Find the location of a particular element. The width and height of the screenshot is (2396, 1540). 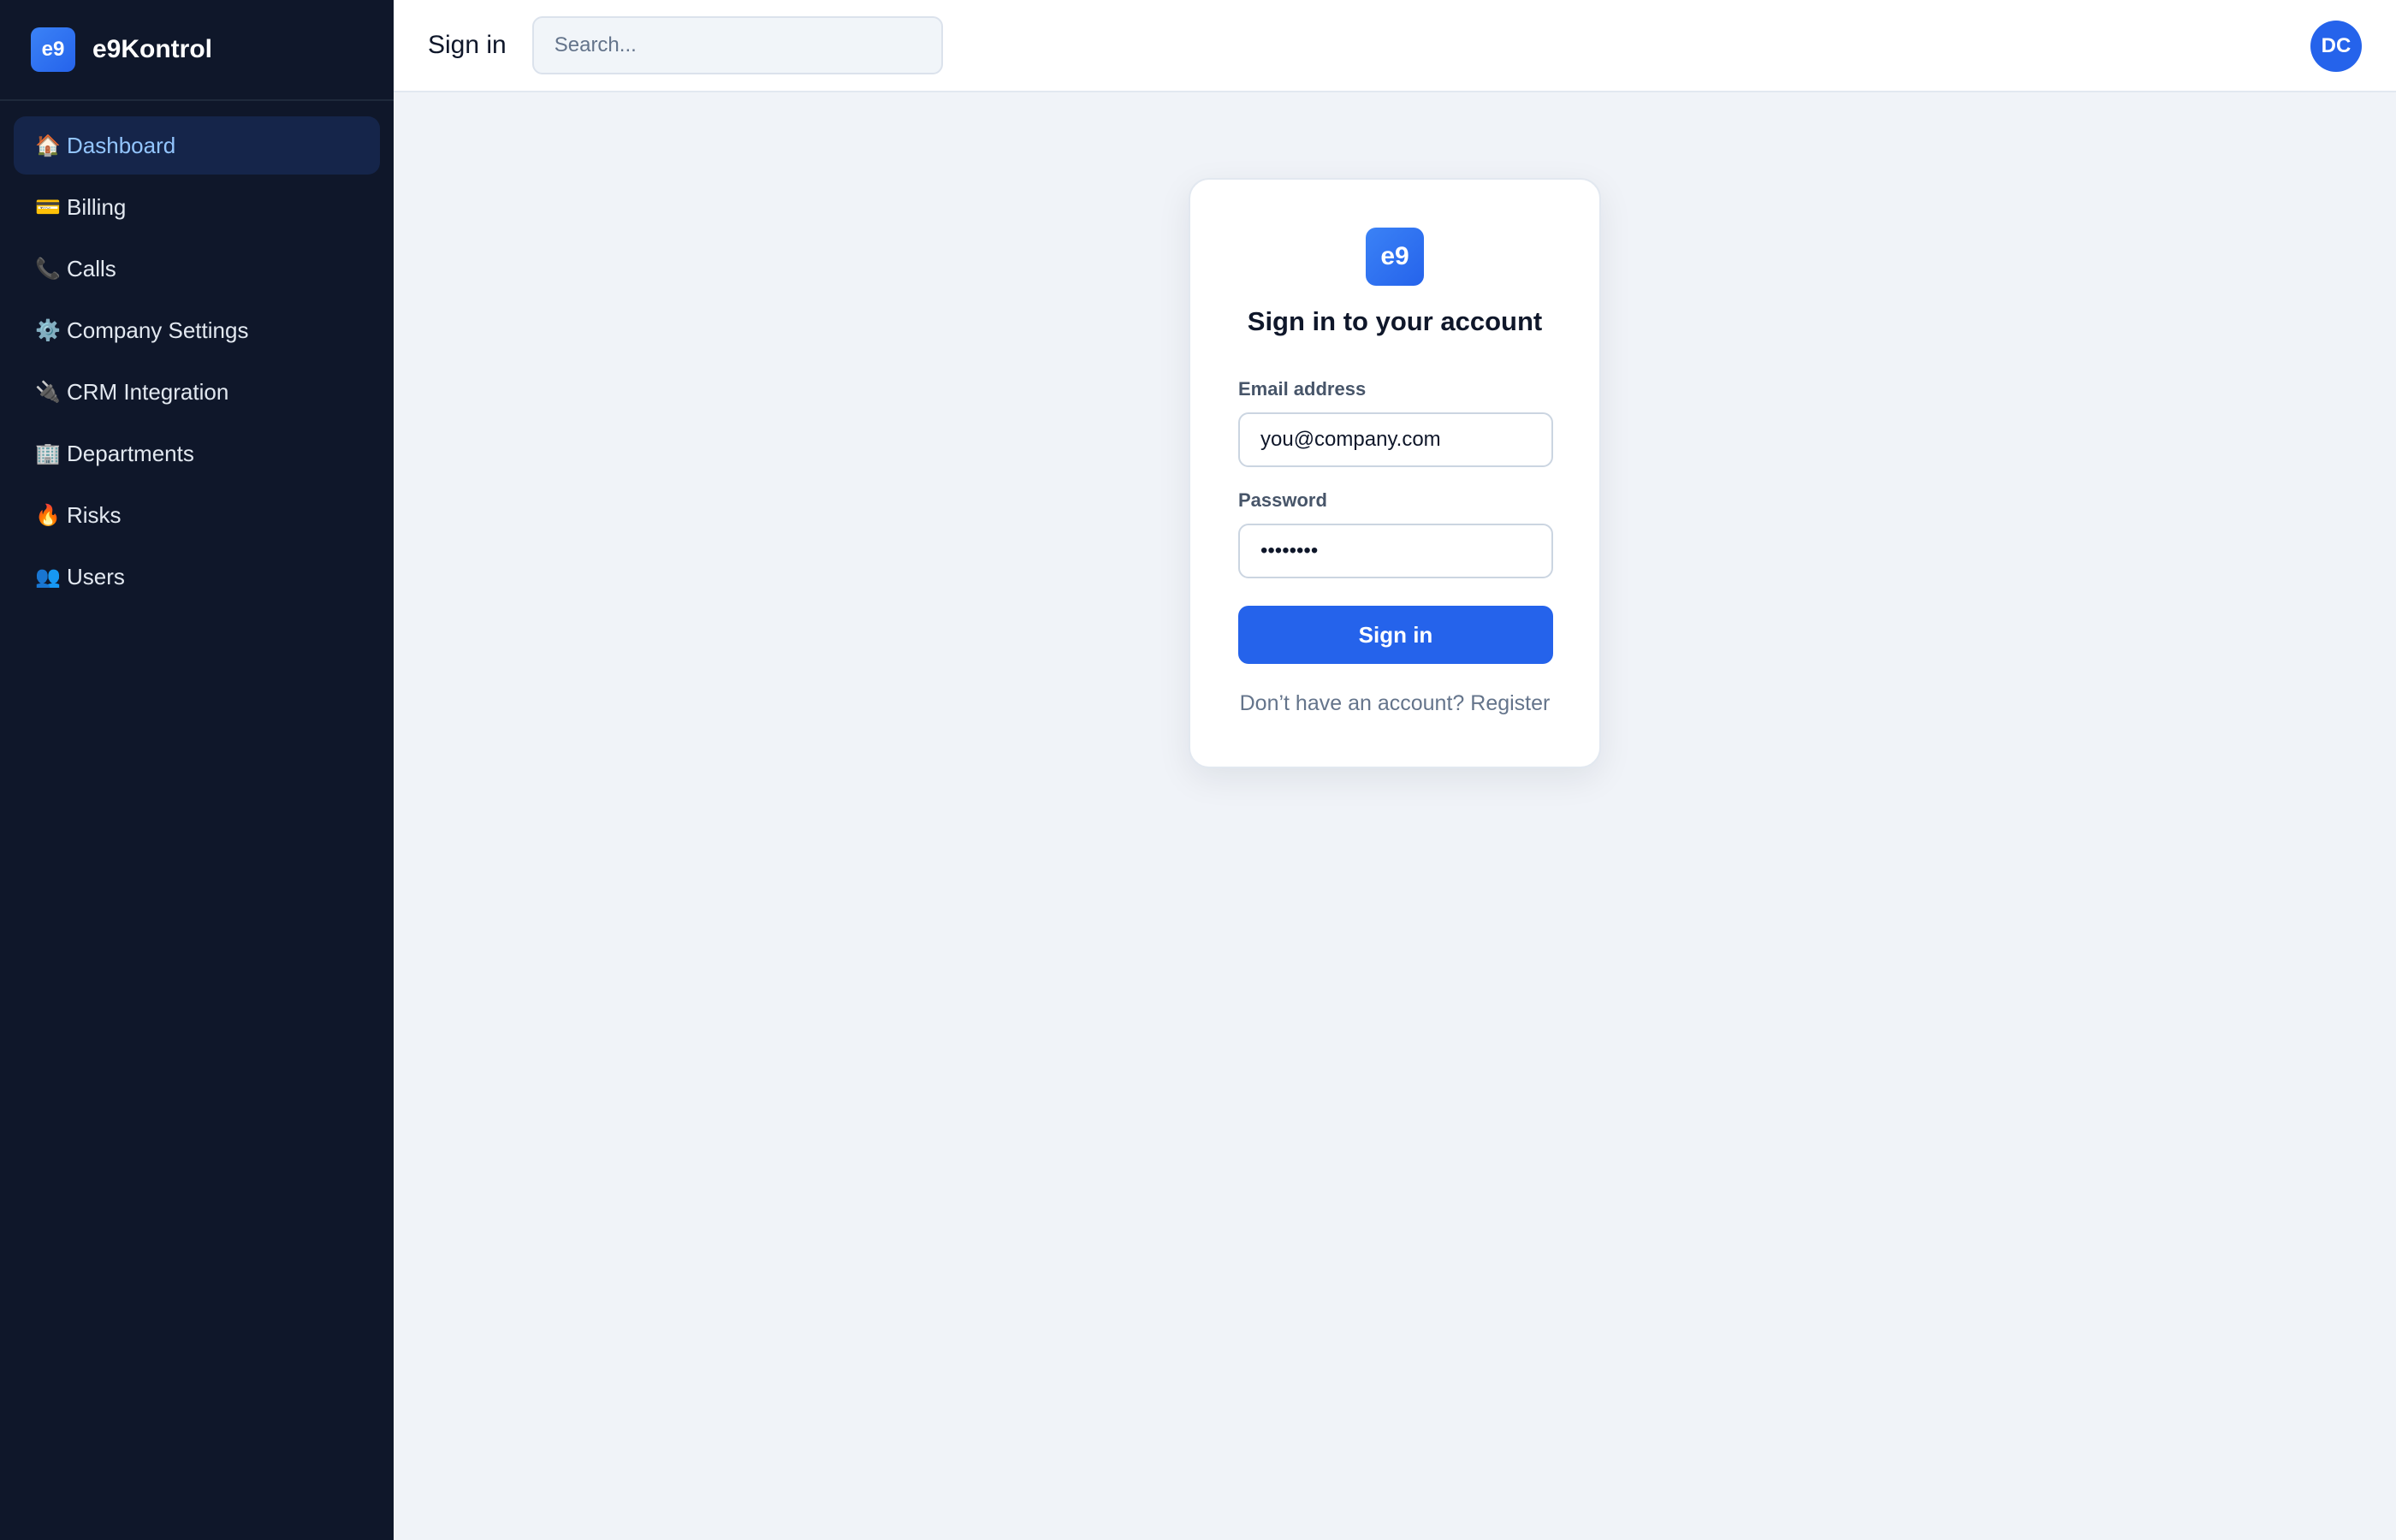

sidebar-item-label: Users is located at coordinates (96, 576).